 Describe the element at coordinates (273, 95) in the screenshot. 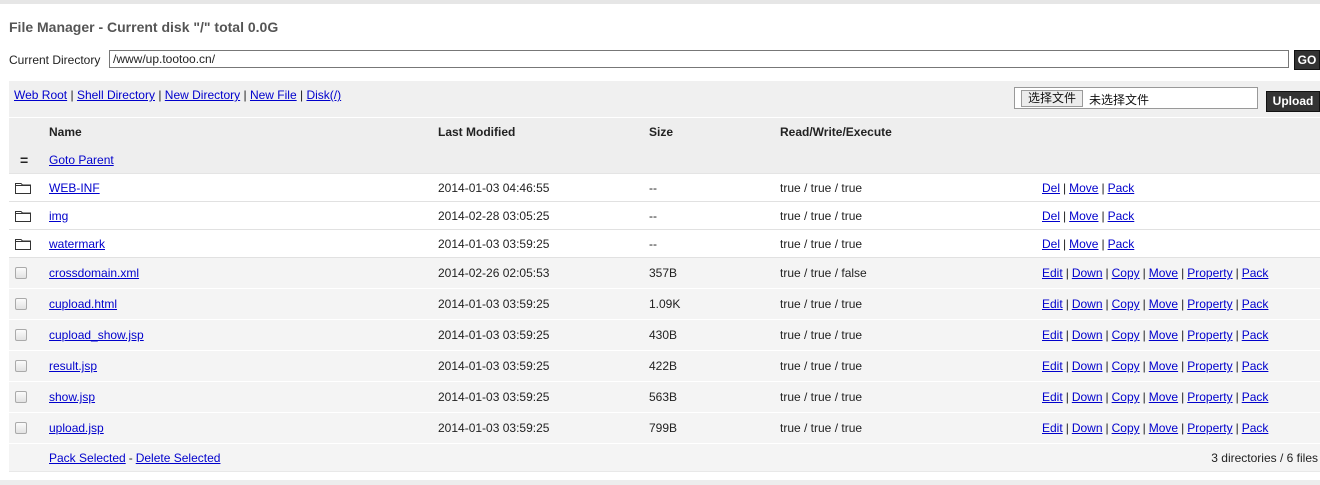

I see `new-file-link: New File` at that location.